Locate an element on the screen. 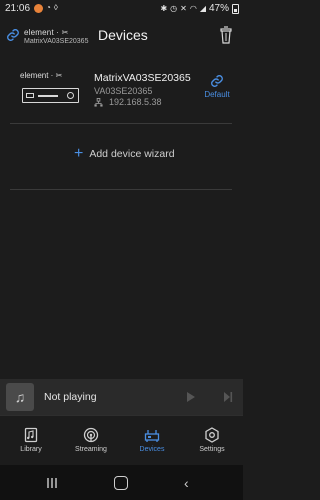  tab-devices-label: Devices is located at coordinates (152, 449).